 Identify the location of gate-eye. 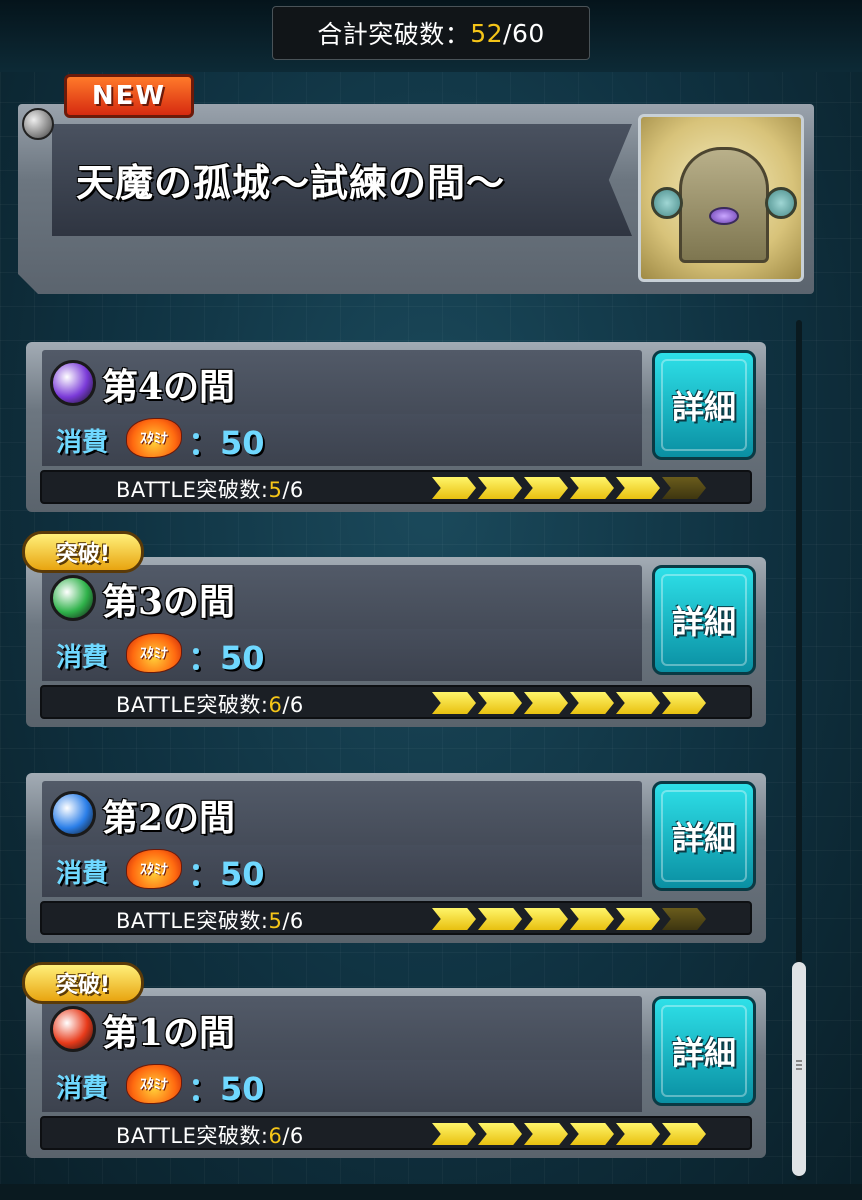
(724, 216).